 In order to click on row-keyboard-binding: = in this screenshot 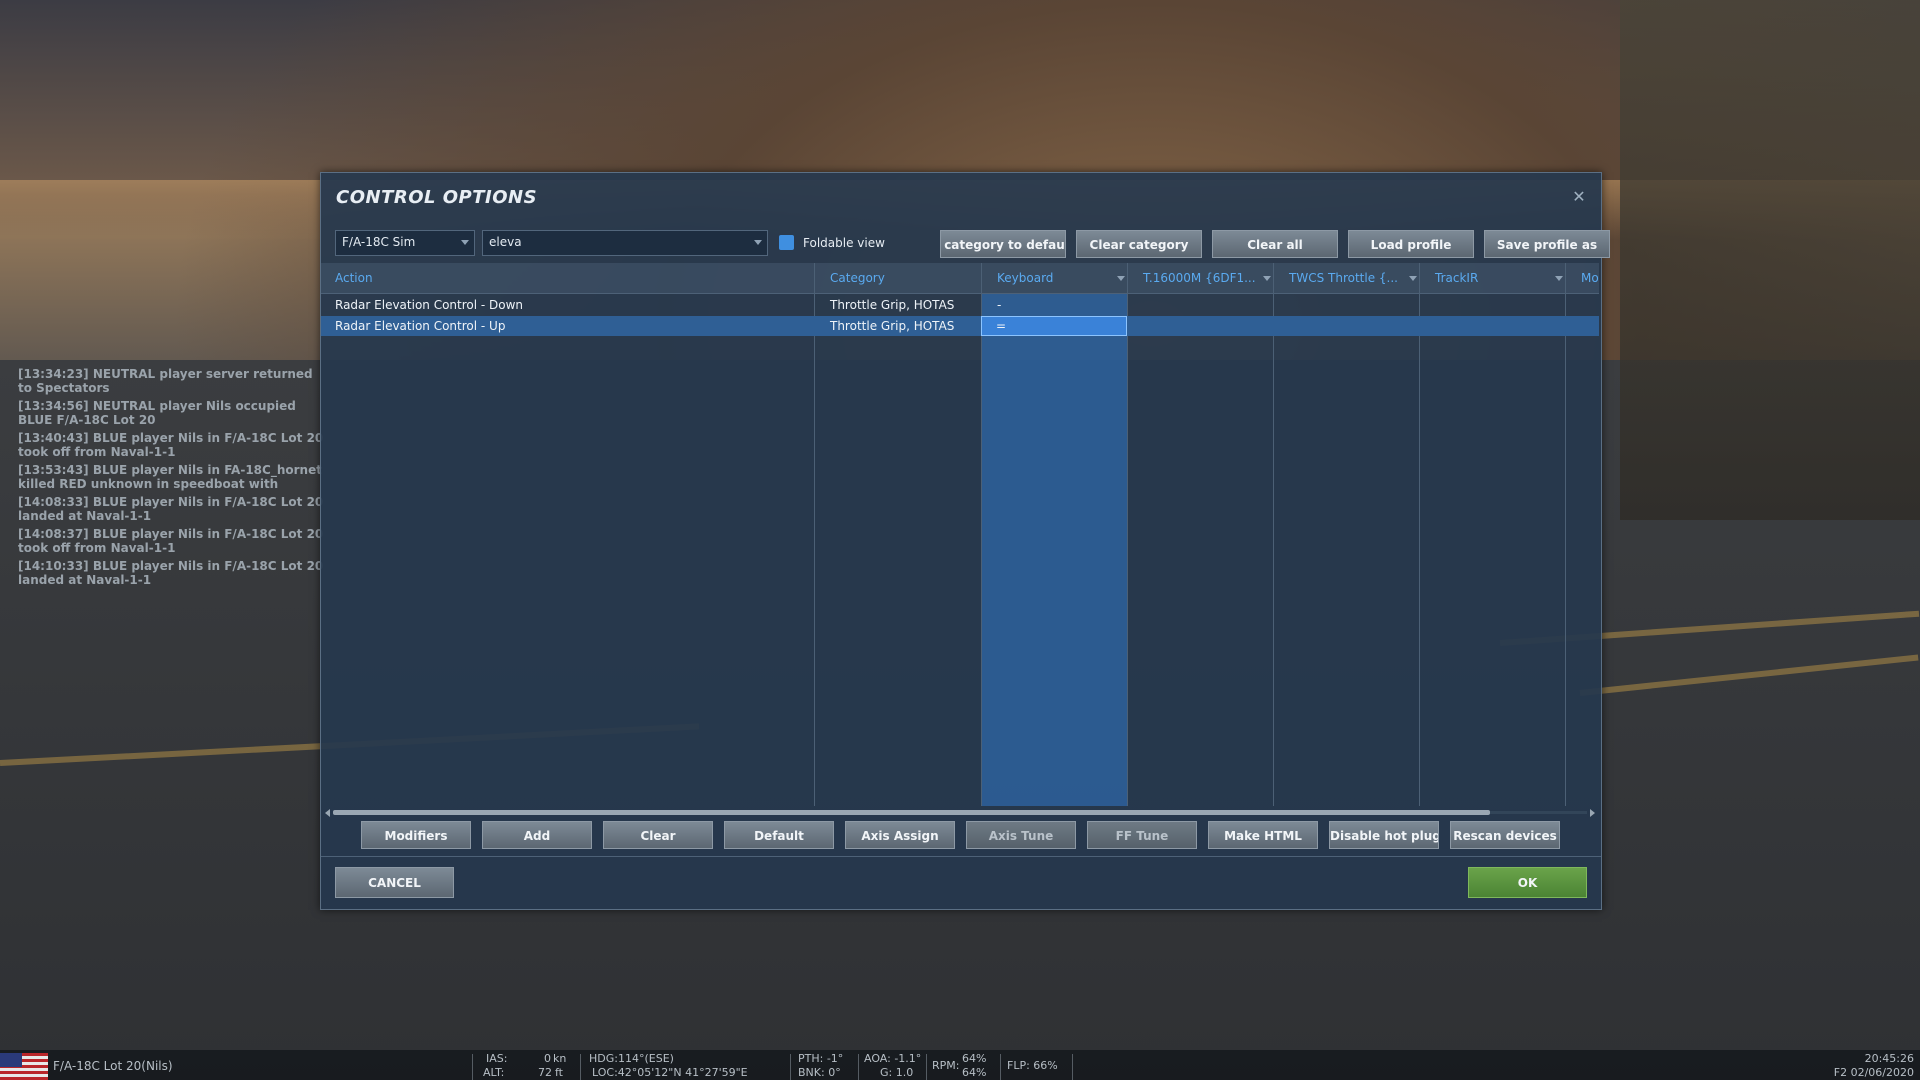, I will do `click(1054, 326)`.